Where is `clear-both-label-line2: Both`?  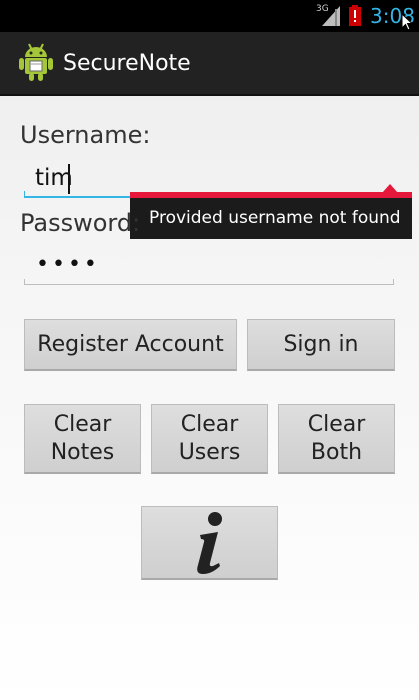
clear-both-label-line2: Both is located at coordinates (336, 452).